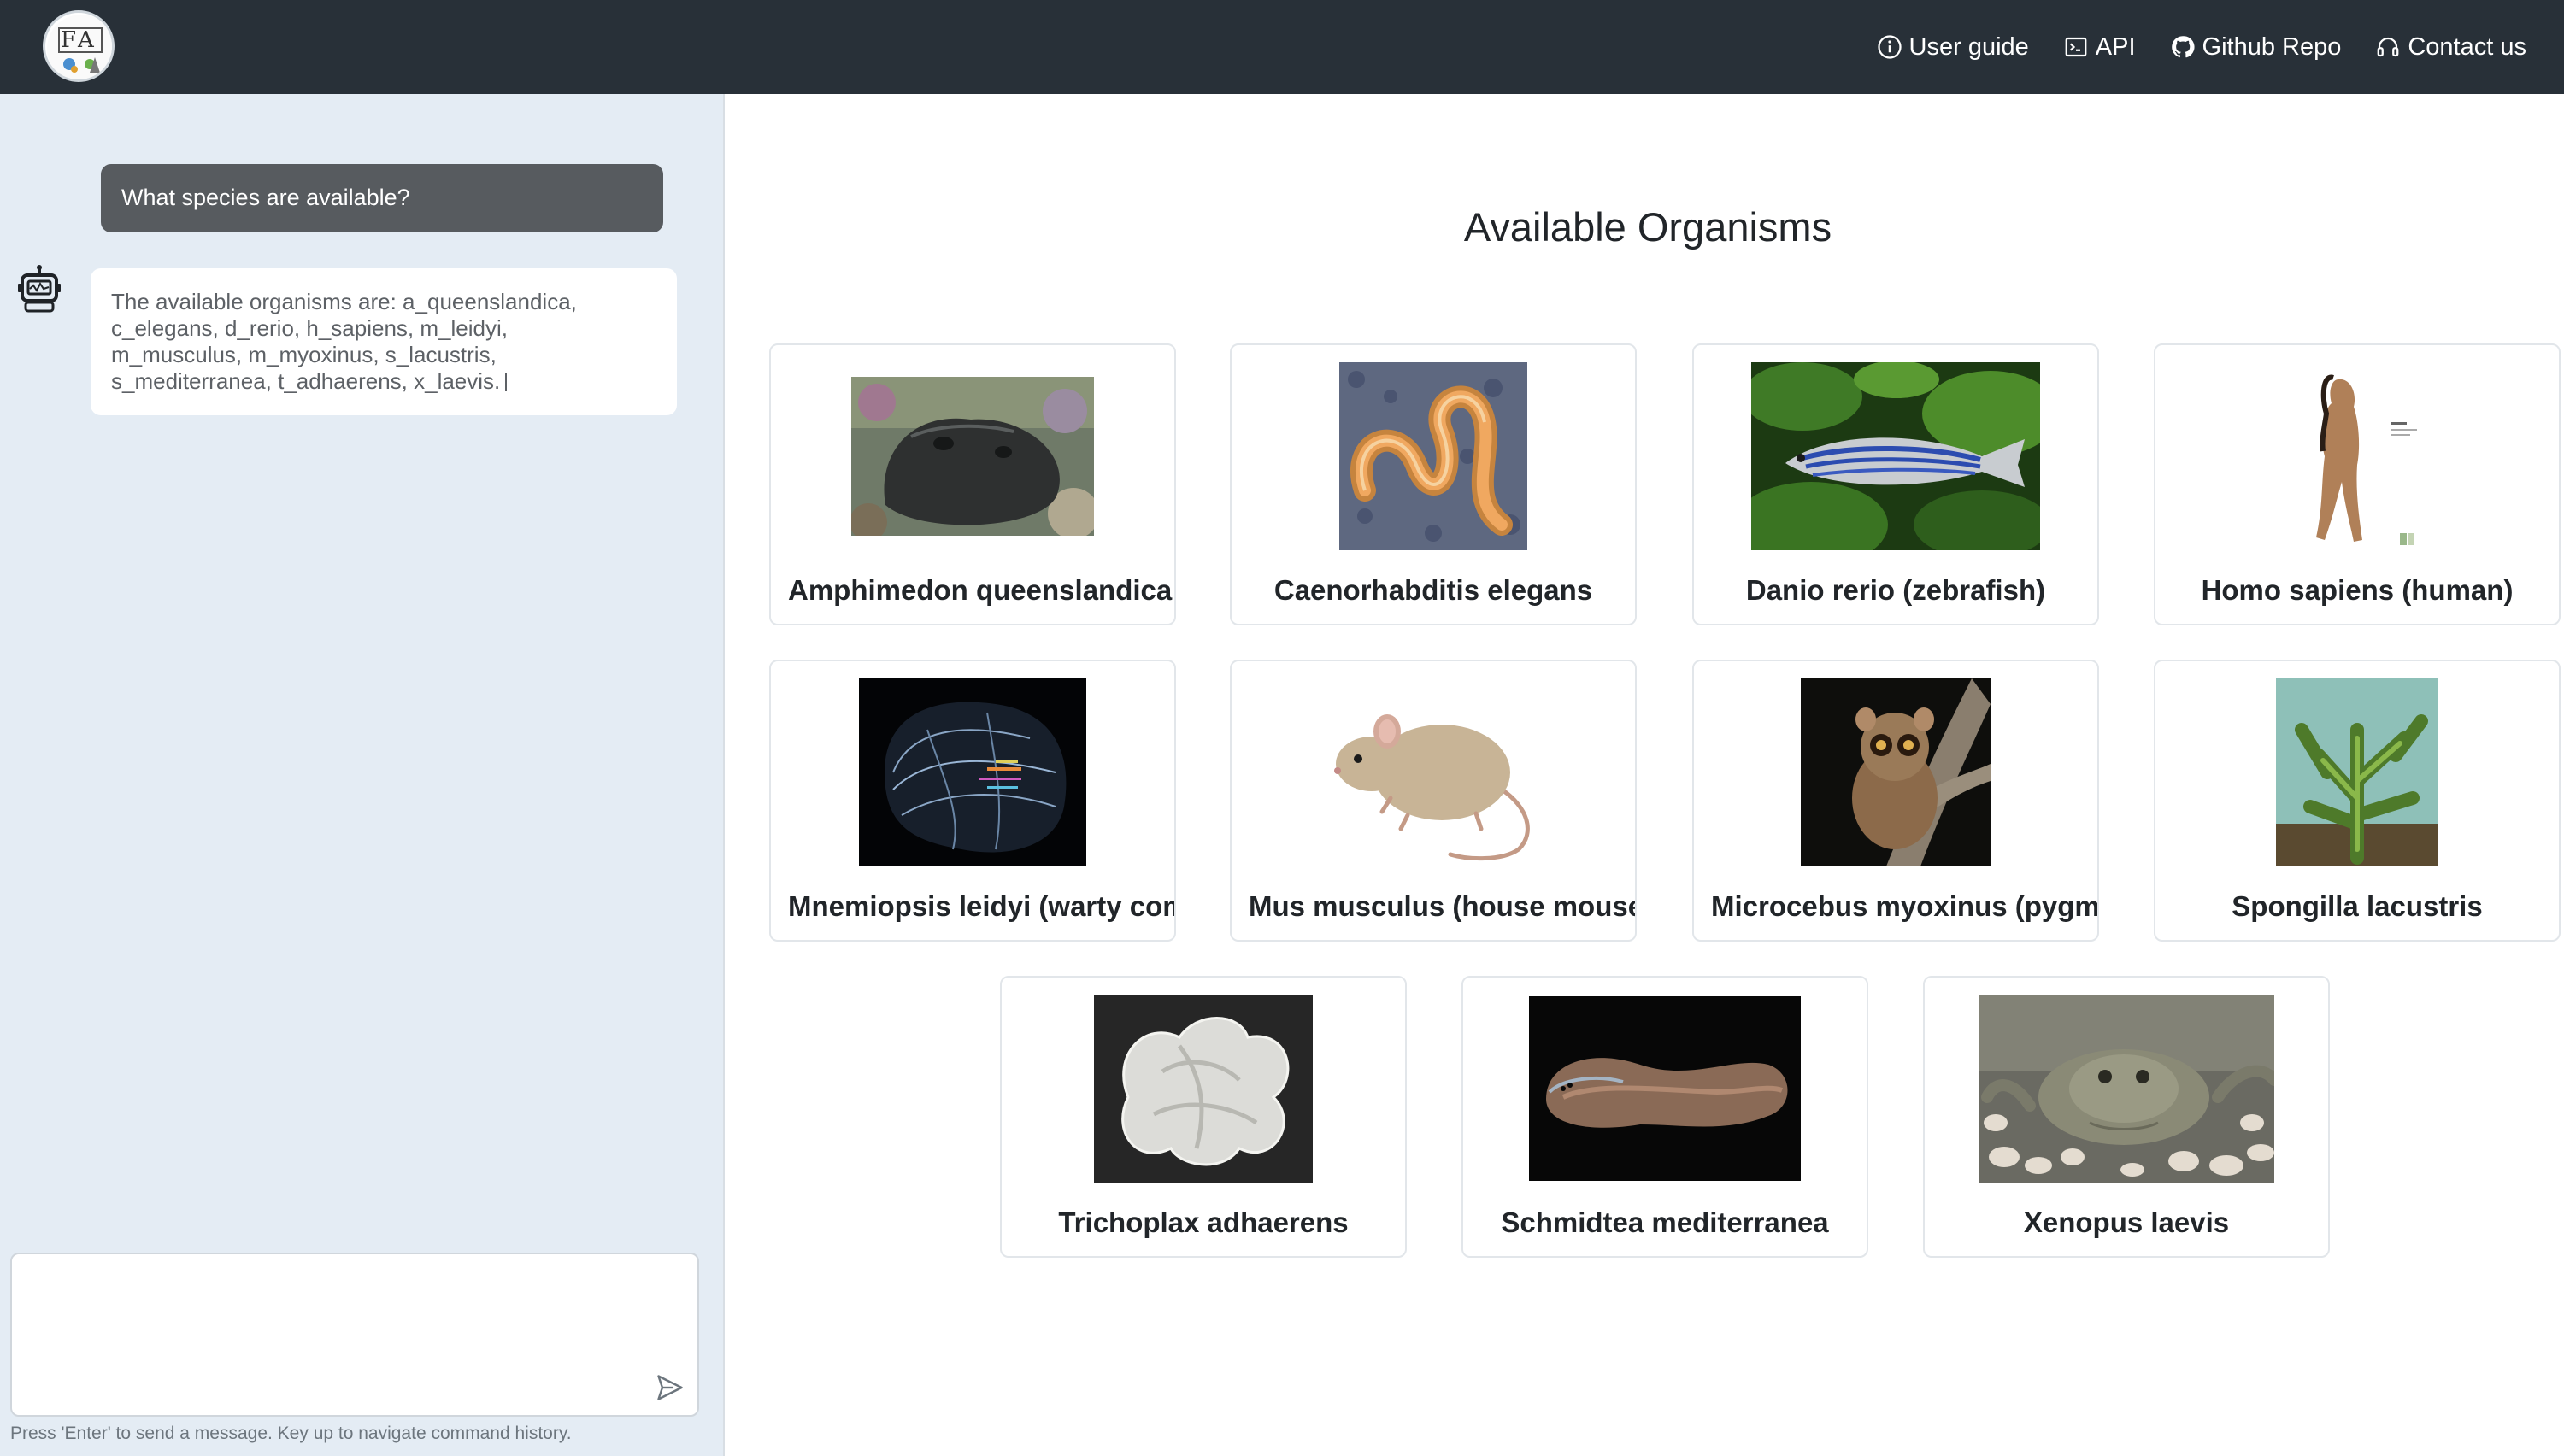 The width and height of the screenshot is (2564, 1456). I want to click on organism-label: Spongilla lacustris, so click(2357, 906).